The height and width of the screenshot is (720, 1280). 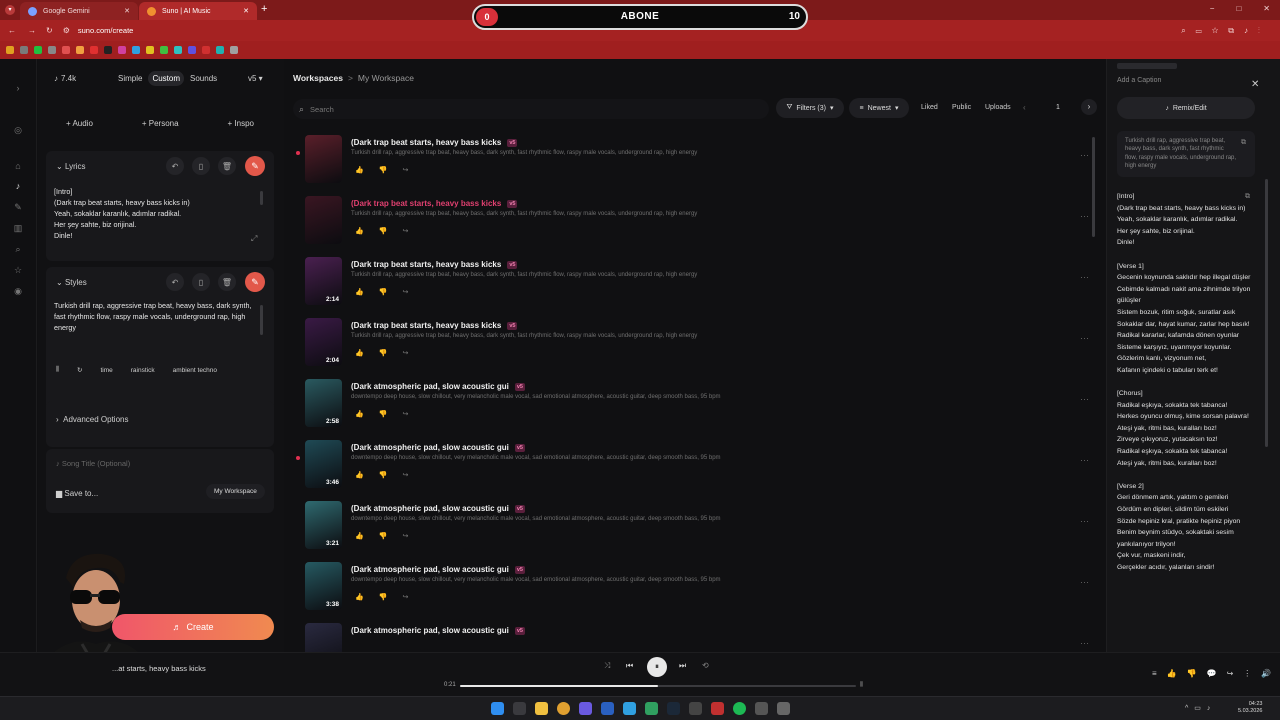 What do you see at coordinates (519, 708) in the screenshot?
I see `search-icon` at bounding box center [519, 708].